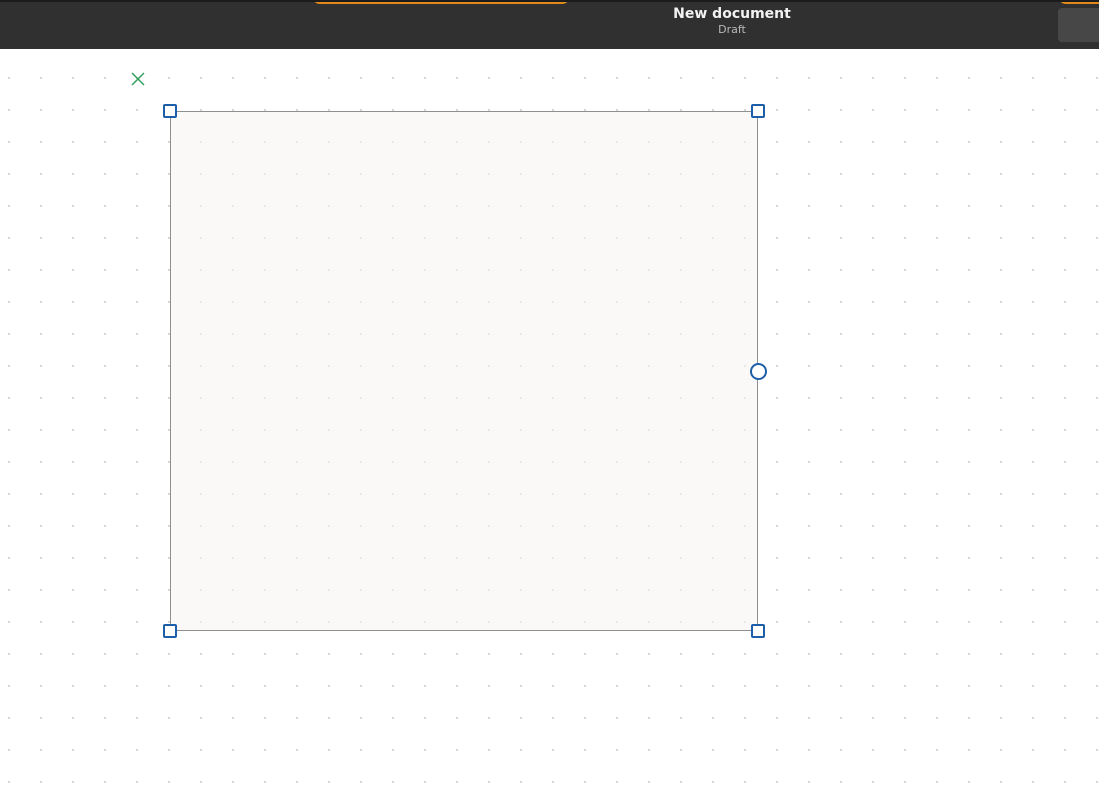  What do you see at coordinates (758, 111) in the screenshot?
I see `resize-handle-top-right` at bounding box center [758, 111].